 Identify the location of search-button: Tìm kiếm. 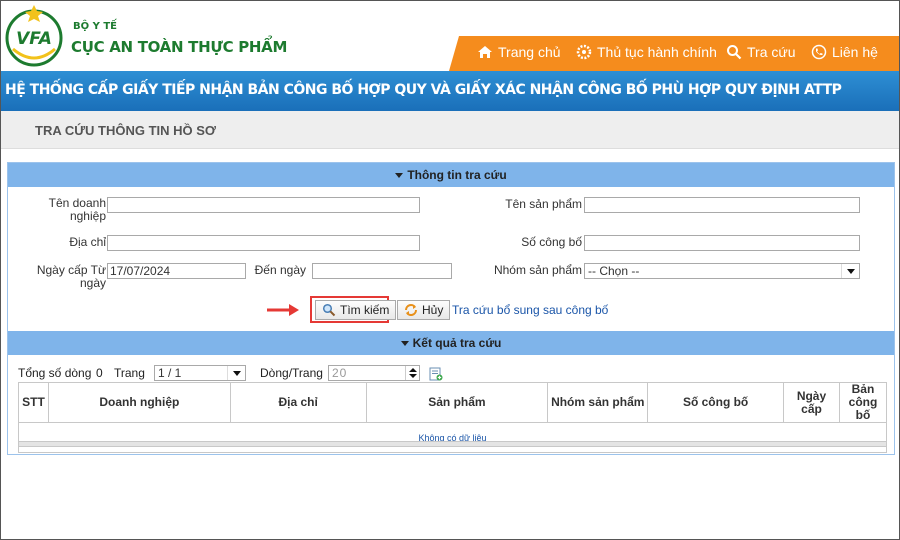
(356, 310).